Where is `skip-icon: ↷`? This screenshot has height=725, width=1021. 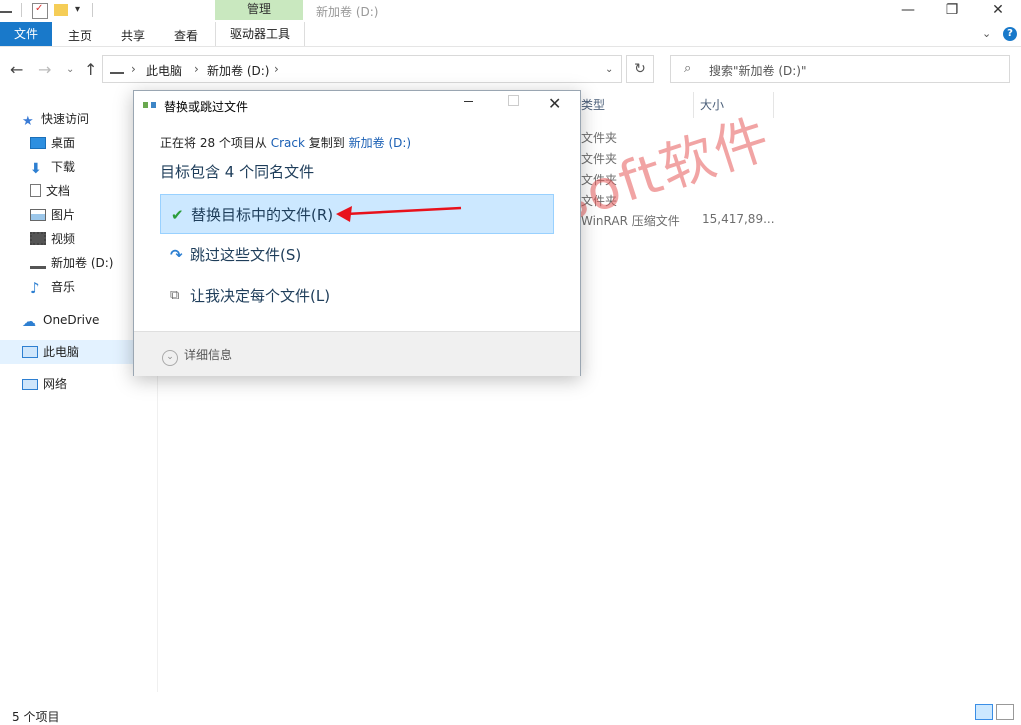
skip-icon: ↷ is located at coordinates (176, 255).